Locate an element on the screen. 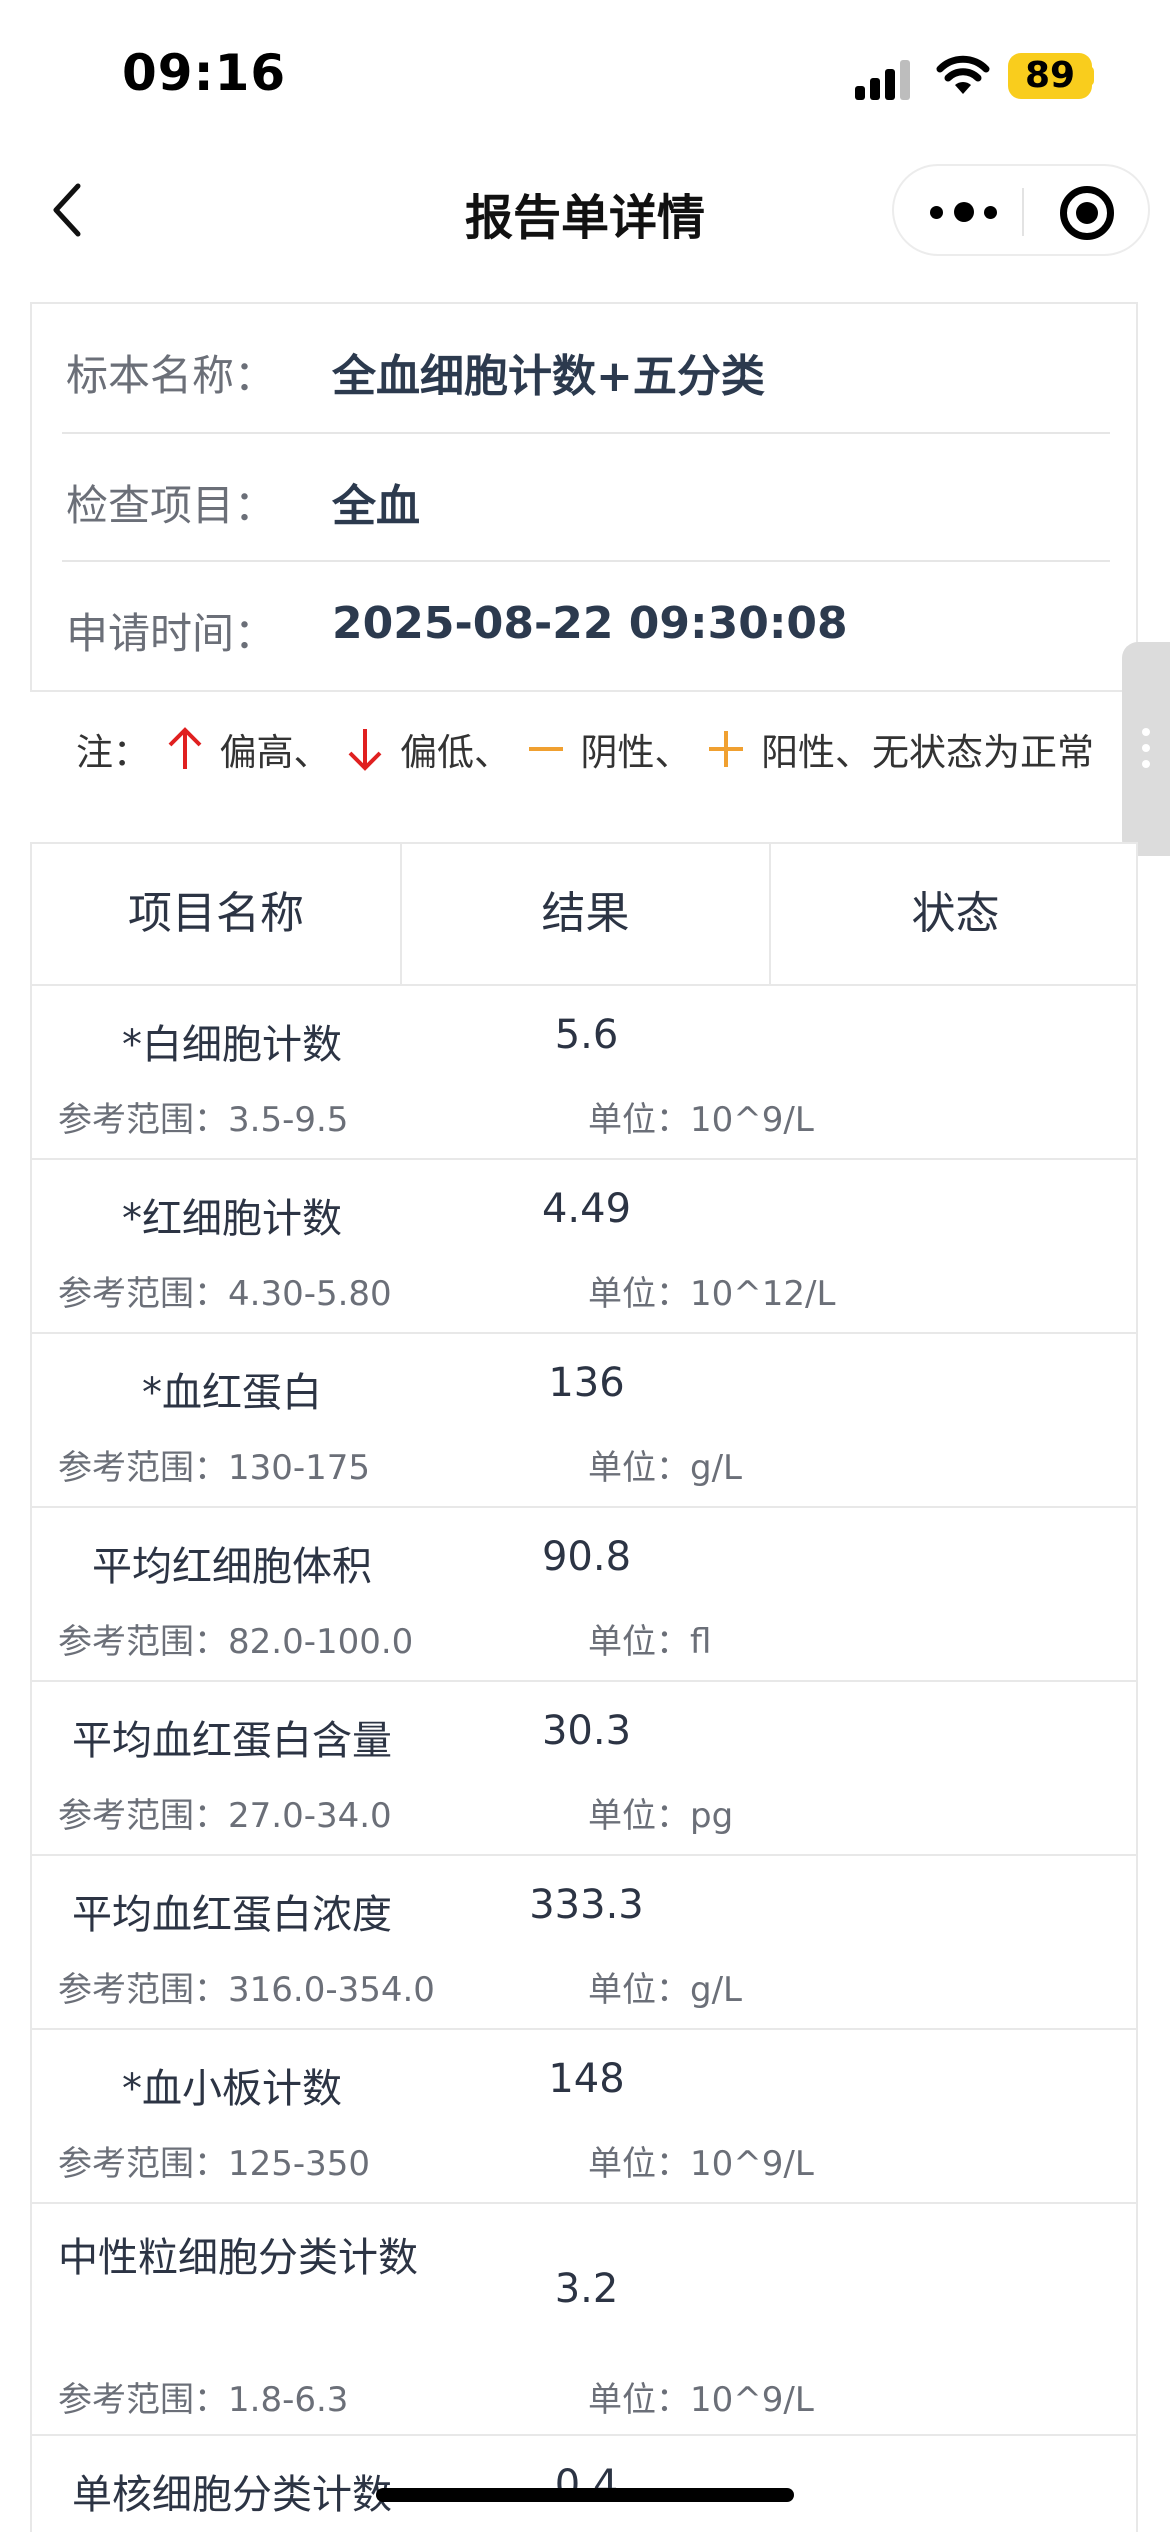 This screenshot has height=2532, width=1170. unit: 单位：fl is located at coordinates (649, 1638).